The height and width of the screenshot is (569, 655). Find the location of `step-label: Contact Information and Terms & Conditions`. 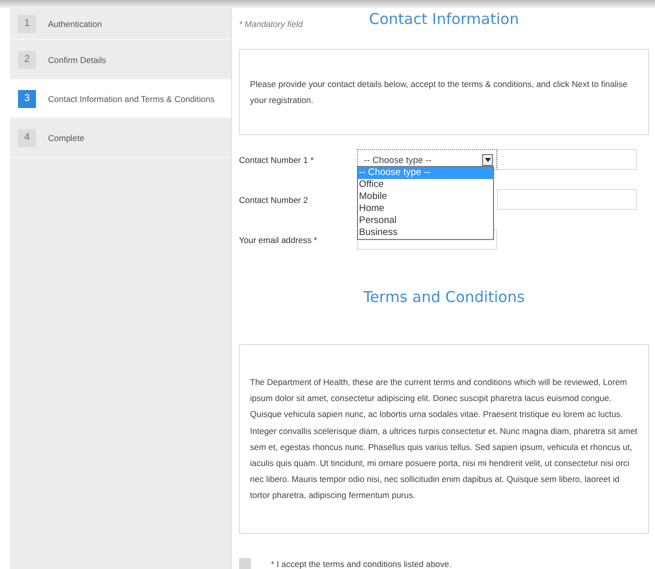

step-label: Contact Information and Terms & Conditions is located at coordinates (131, 99).